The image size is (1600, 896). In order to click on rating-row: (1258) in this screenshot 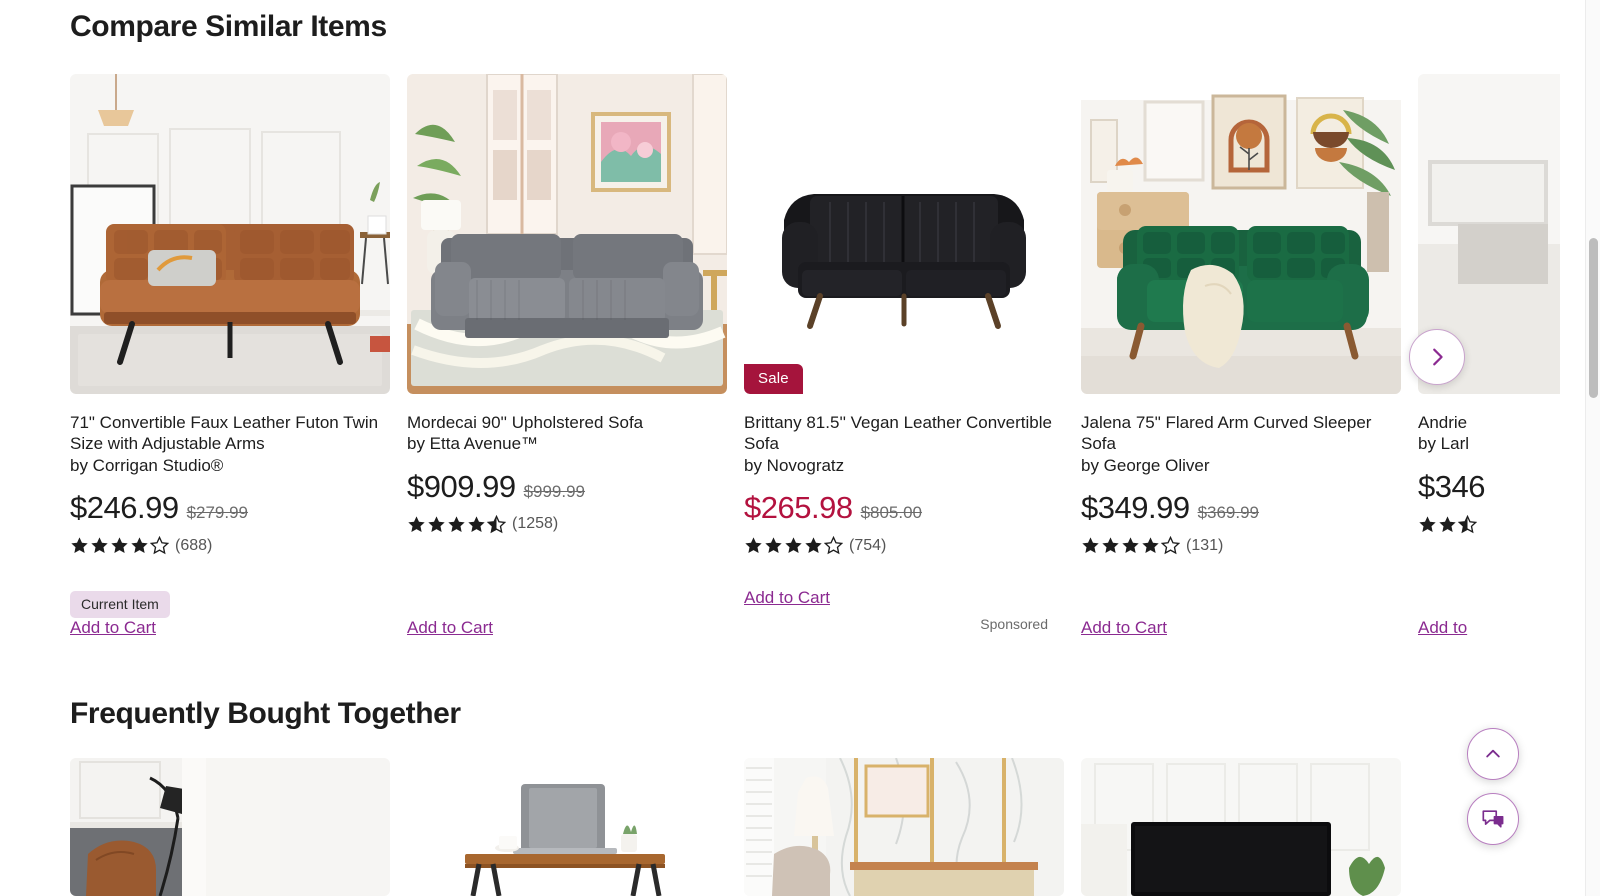, I will do `click(567, 524)`.